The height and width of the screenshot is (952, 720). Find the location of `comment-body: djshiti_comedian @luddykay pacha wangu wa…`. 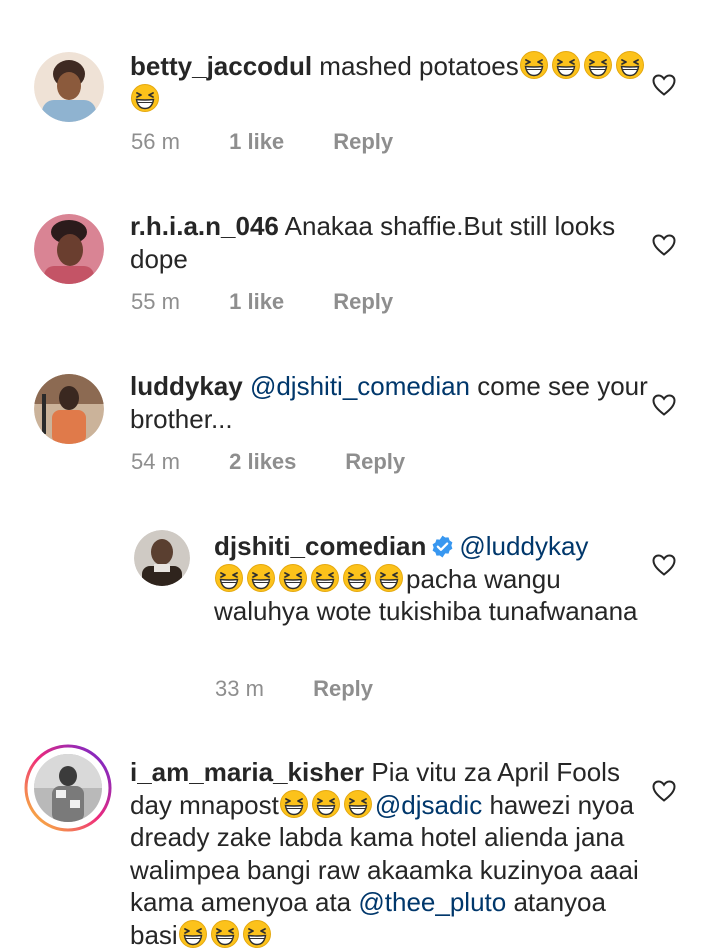

comment-body: djshiti_comedian @luddykay pacha wangu wa… is located at coordinates (431, 579).